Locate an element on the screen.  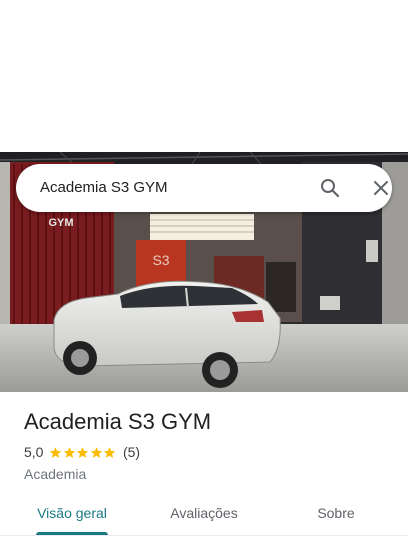
rating-value: 5,0 is located at coordinates (34, 452).